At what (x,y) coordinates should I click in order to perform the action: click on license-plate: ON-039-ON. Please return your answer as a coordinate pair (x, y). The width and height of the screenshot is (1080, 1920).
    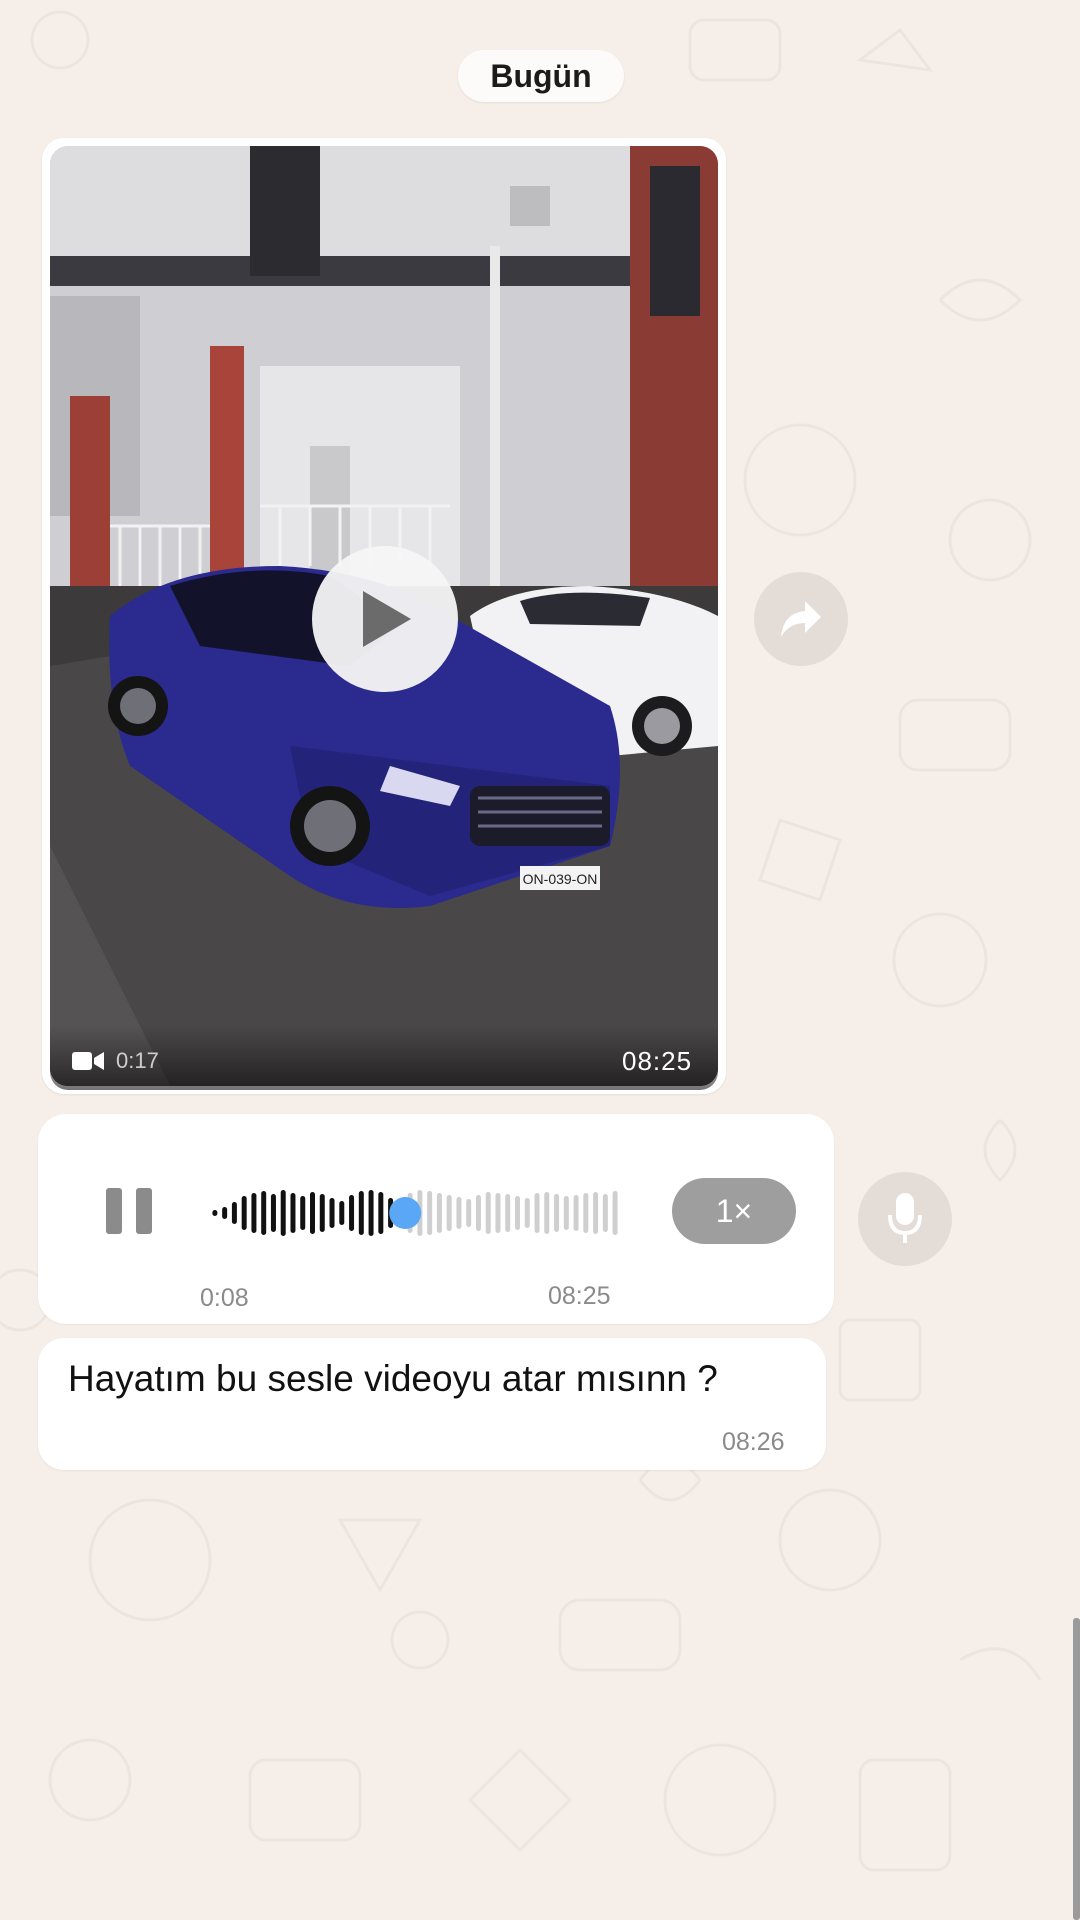
    Looking at the image, I should click on (560, 879).